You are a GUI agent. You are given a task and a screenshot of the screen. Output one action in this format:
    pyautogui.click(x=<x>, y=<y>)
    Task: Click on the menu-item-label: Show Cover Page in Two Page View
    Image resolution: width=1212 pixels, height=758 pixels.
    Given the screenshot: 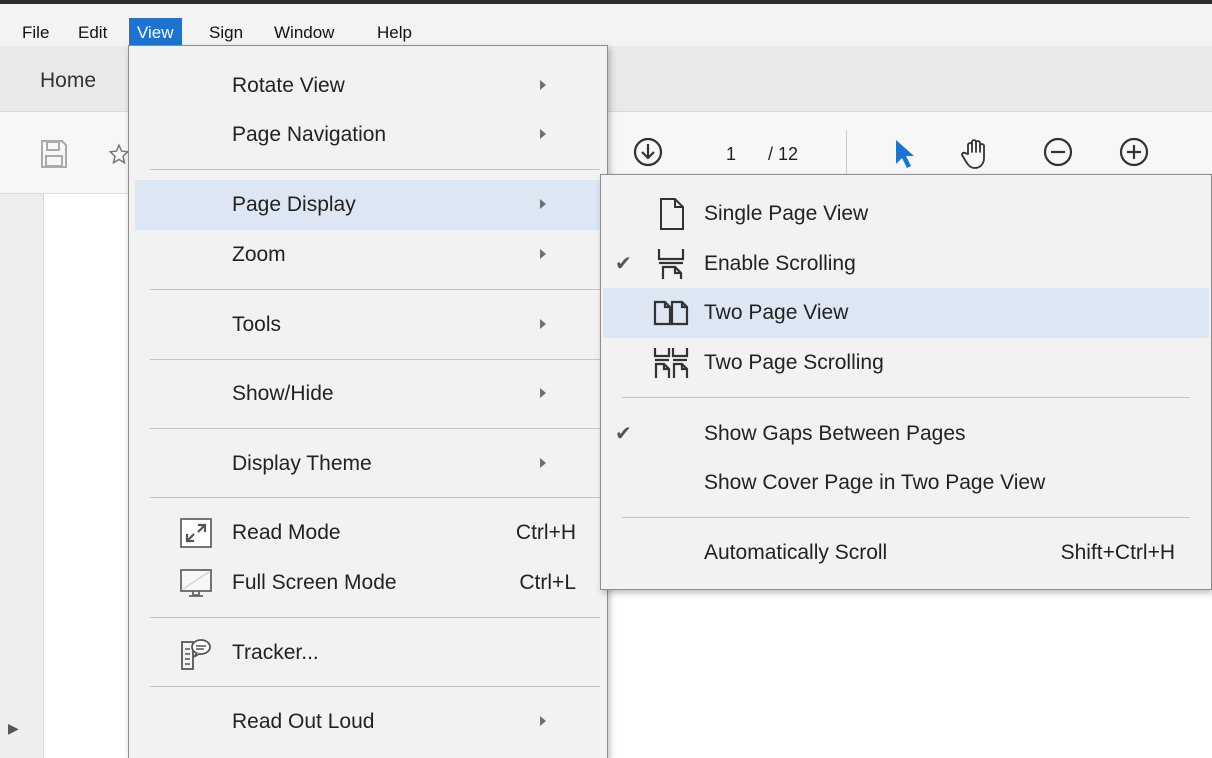 What is the action you would take?
    pyautogui.click(x=875, y=482)
    